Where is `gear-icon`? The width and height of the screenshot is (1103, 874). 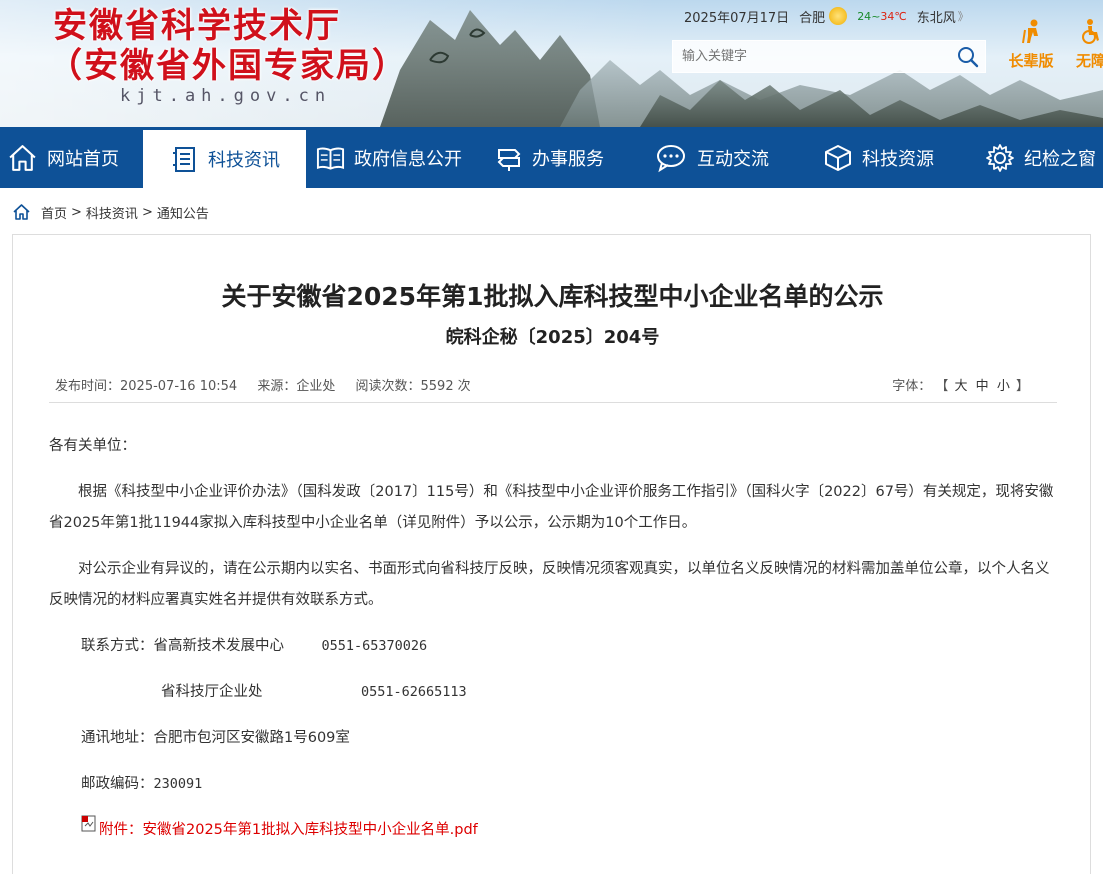 gear-icon is located at coordinates (1000, 157).